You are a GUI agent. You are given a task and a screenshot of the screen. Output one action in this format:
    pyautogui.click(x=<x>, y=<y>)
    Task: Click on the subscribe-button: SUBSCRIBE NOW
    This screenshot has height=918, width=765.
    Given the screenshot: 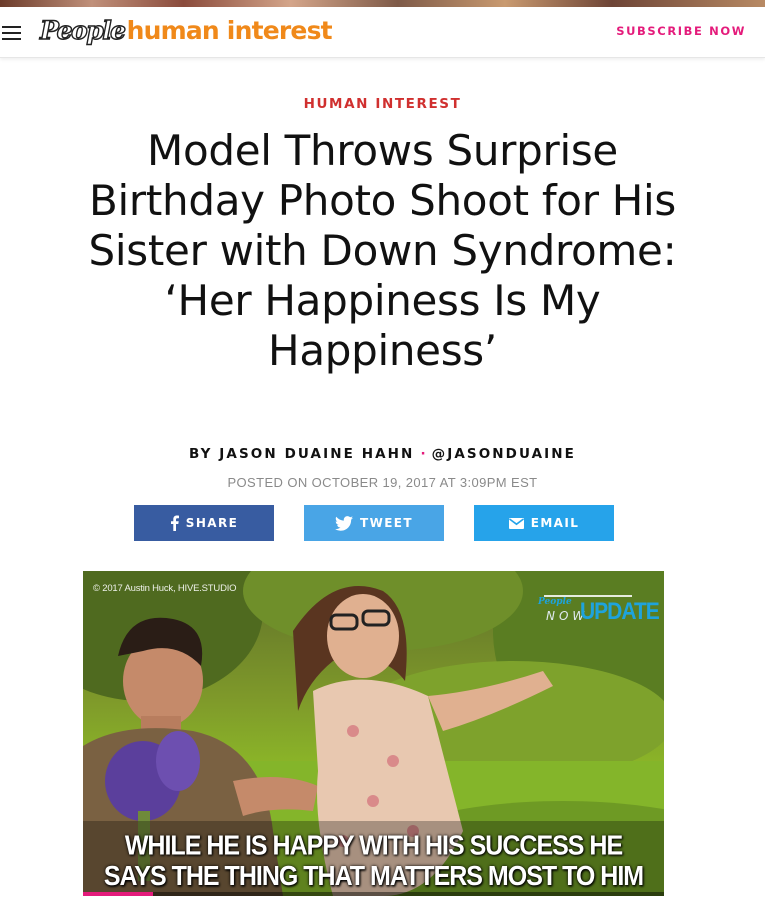 What is the action you would take?
    pyautogui.click(x=681, y=31)
    